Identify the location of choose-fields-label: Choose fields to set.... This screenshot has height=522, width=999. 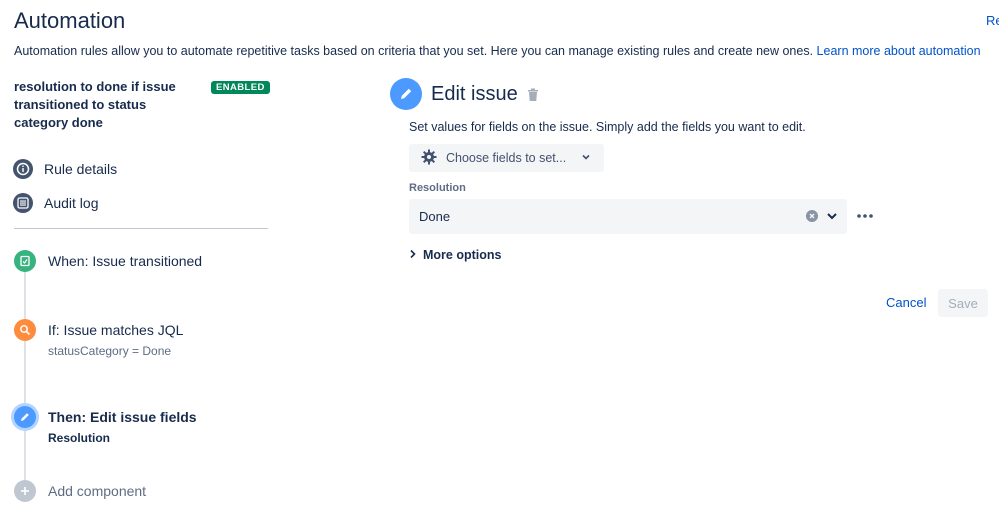
(506, 158).